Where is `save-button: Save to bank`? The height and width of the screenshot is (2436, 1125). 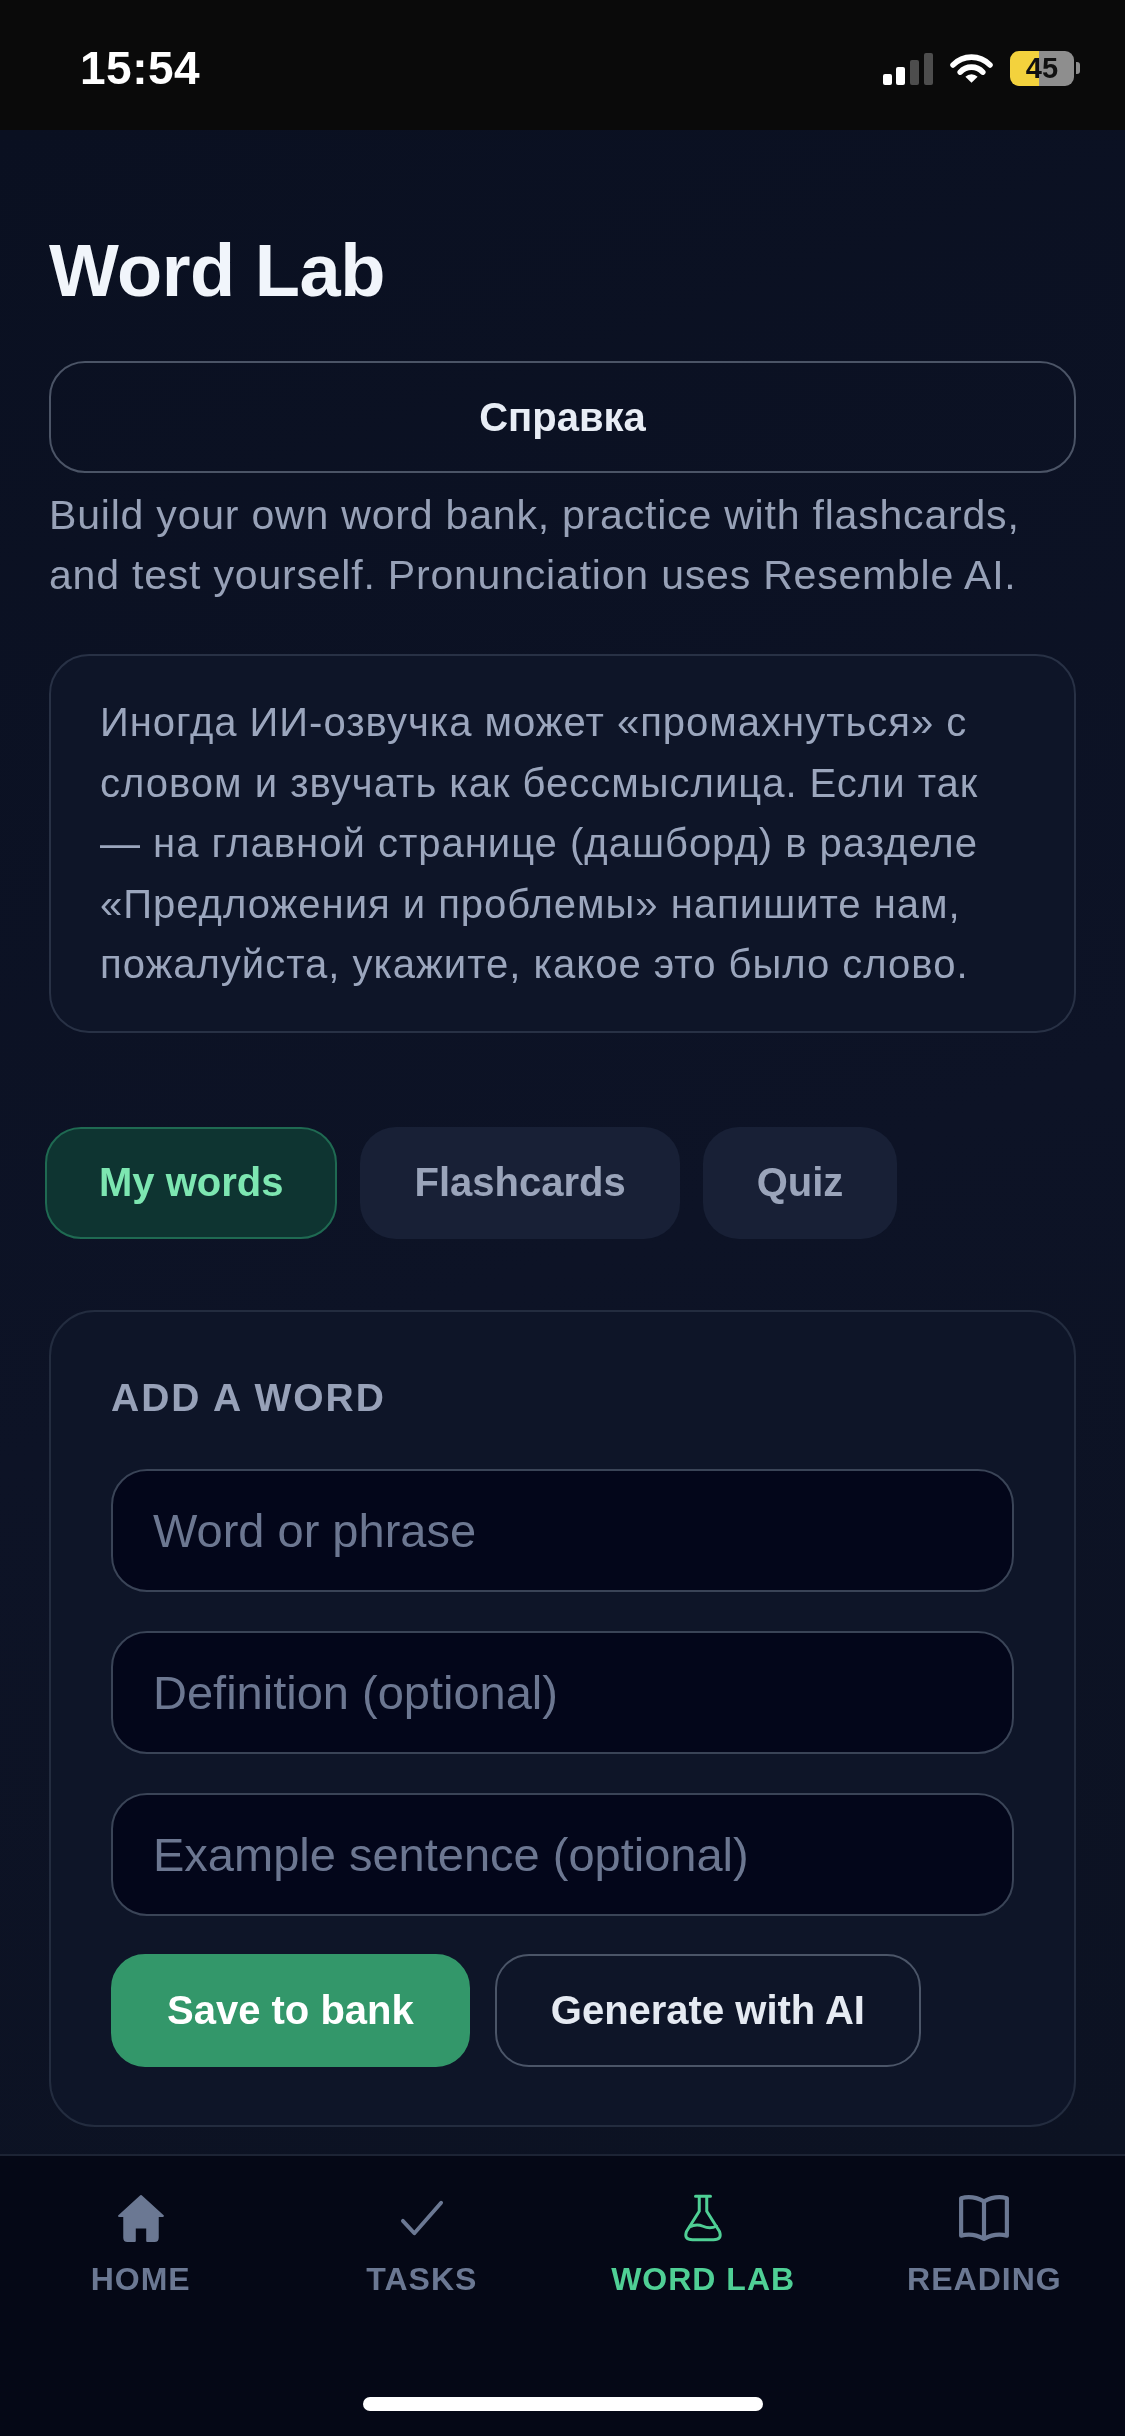 save-button: Save to bank is located at coordinates (290, 2010).